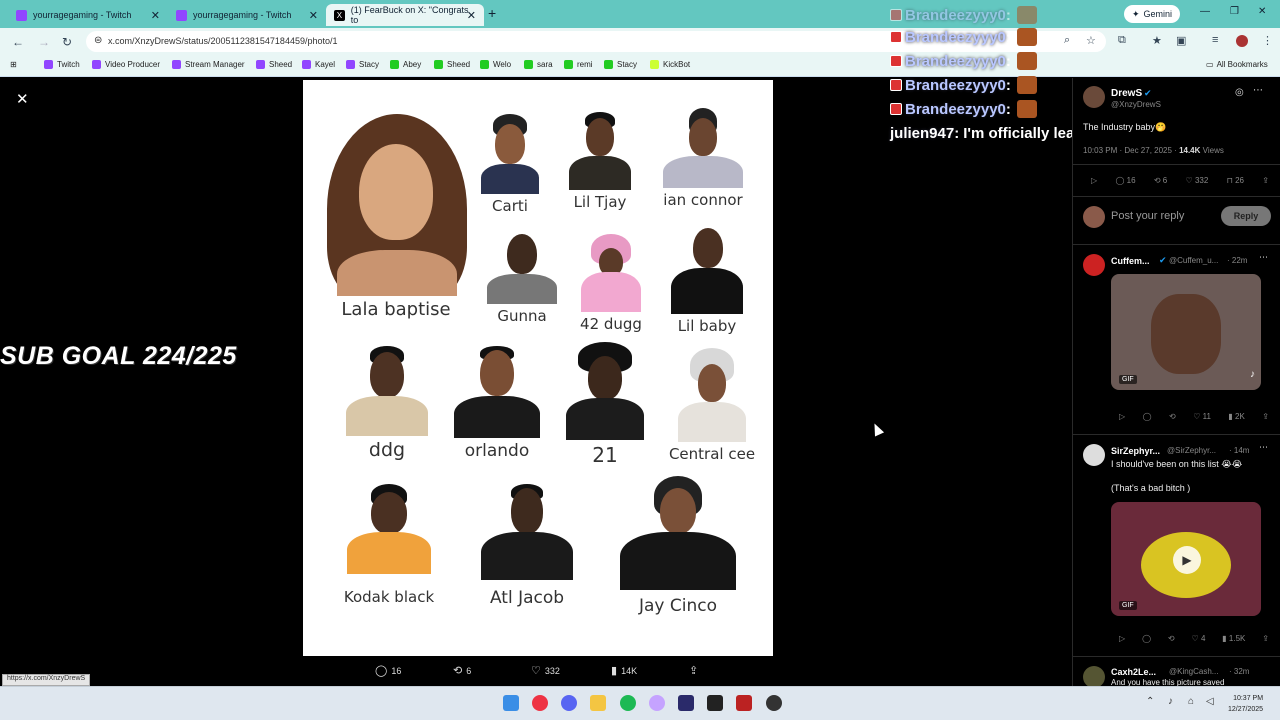  What do you see at coordinates (1202, 416) in the screenshot?
I see `like-stat: ♡ 11` at bounding box center [1202, 416].